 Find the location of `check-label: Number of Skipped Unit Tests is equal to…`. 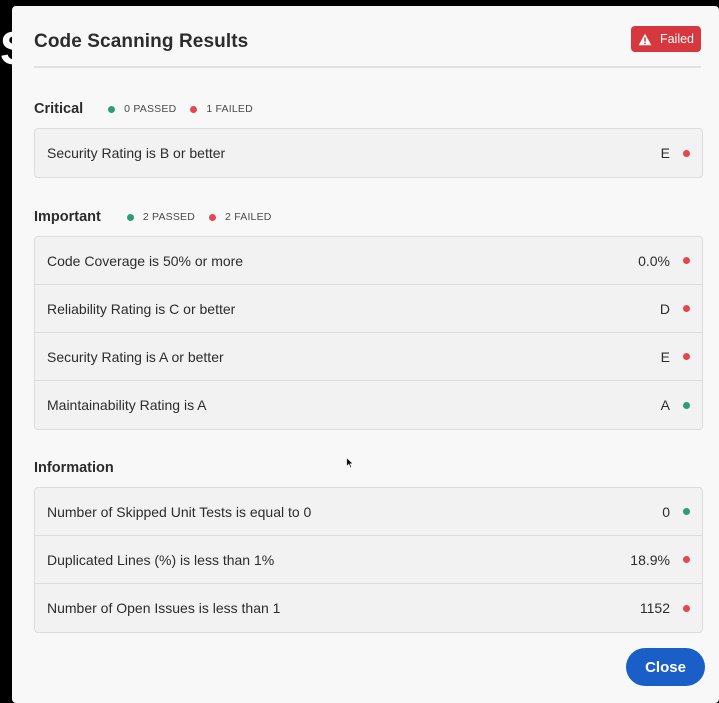

check-label: Number of Skipped Unit Tests is equal to… is located at coordinates (179, 511).